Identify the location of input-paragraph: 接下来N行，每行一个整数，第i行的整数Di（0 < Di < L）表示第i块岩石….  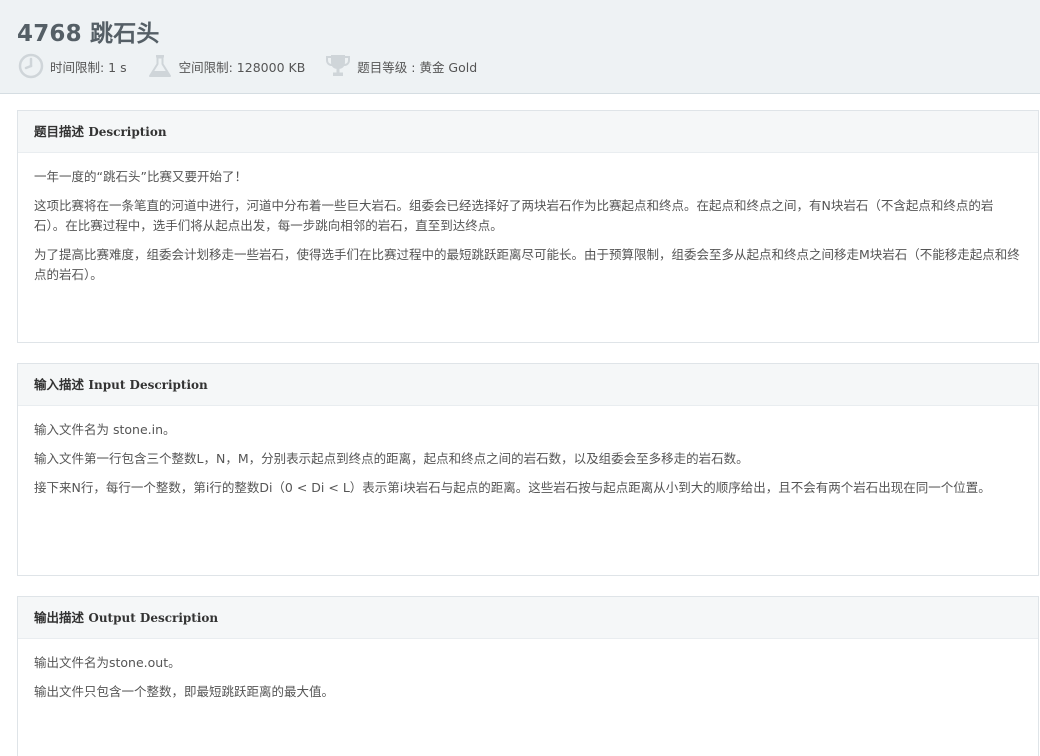
(512, 487).